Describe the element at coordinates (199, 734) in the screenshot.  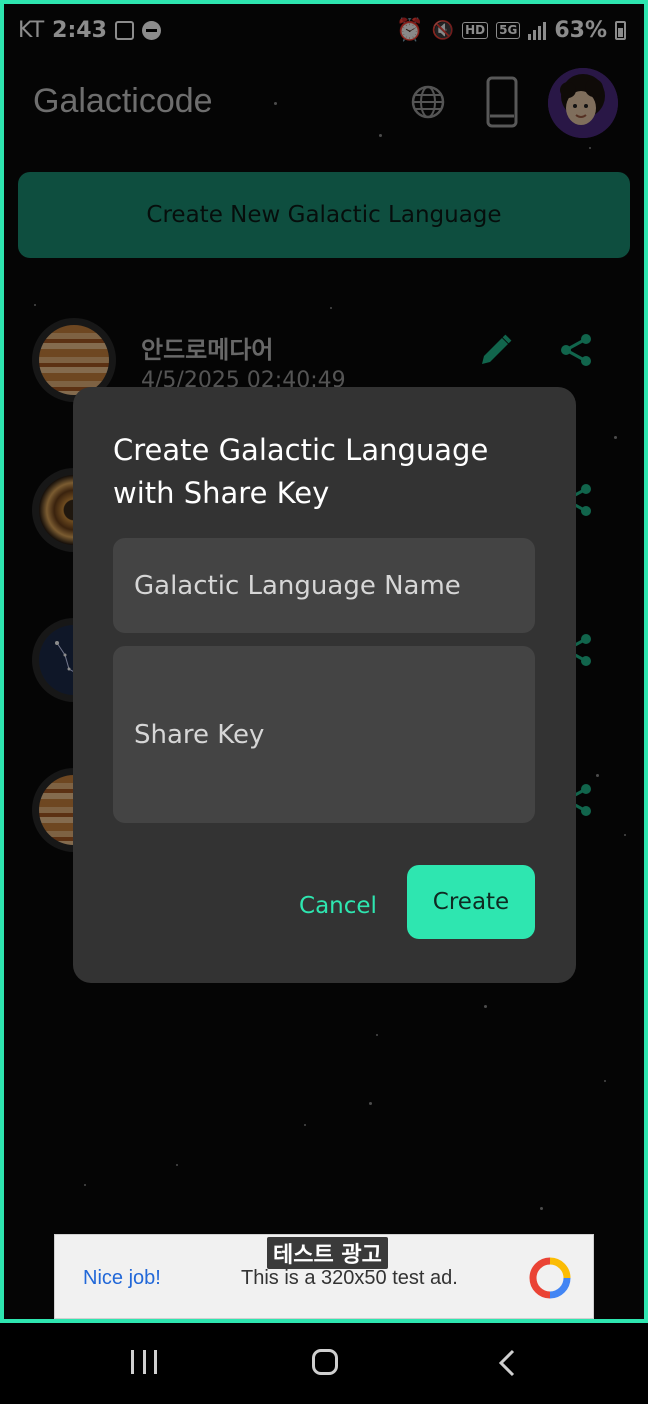
I see `share-key-placeholder: Share Key` at that location.